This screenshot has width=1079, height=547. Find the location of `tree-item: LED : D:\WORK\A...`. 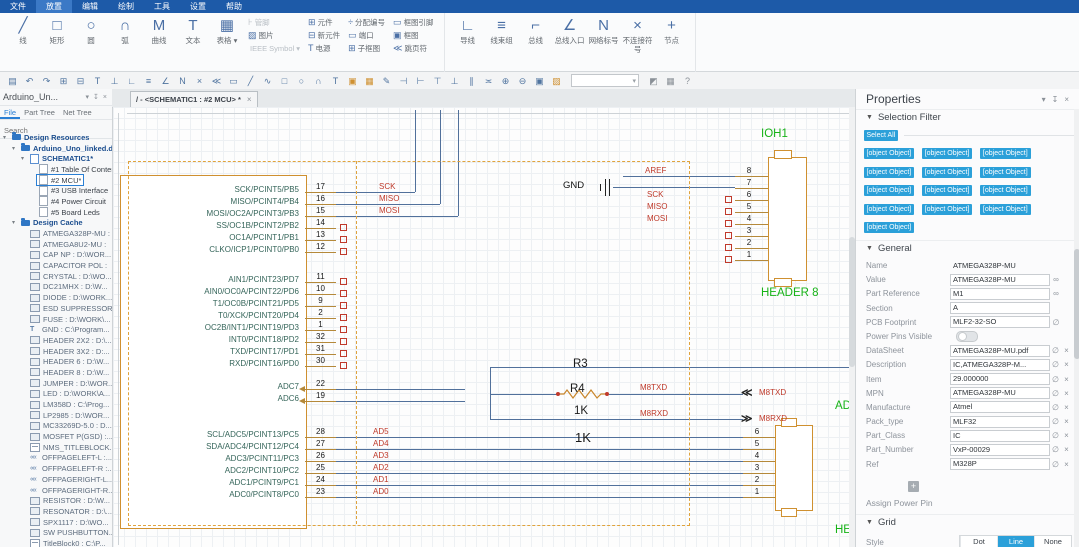

tree-item: LED : D:\WORK\A... is located at coordinates (56, 394).